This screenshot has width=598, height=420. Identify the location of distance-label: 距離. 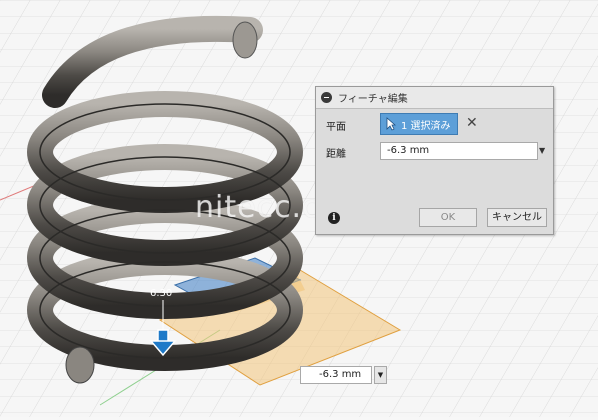
(336, 154).